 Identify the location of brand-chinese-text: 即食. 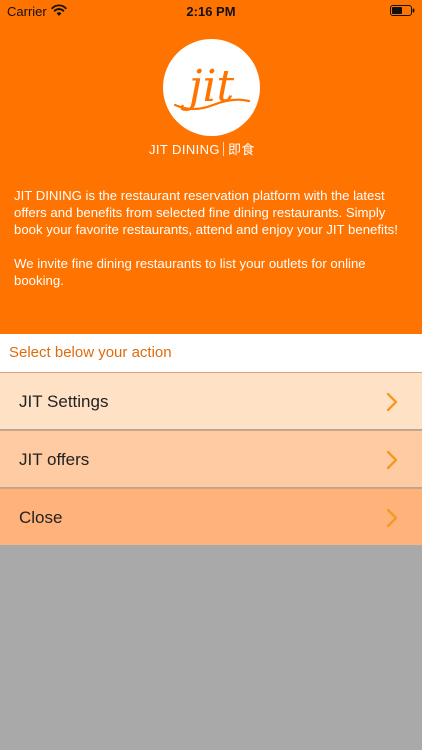
(241, 149).